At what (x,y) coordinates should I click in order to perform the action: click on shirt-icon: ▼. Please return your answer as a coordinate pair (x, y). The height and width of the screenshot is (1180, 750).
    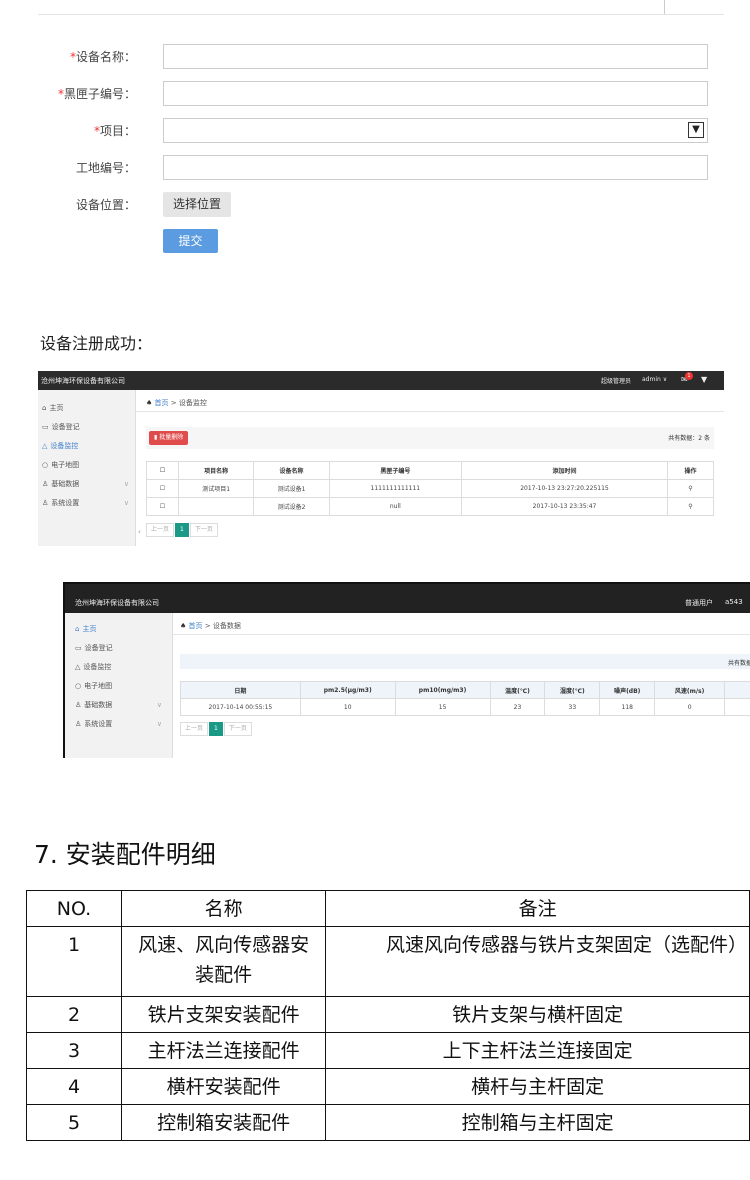
    Looking at the image, I should click on (704, 379).